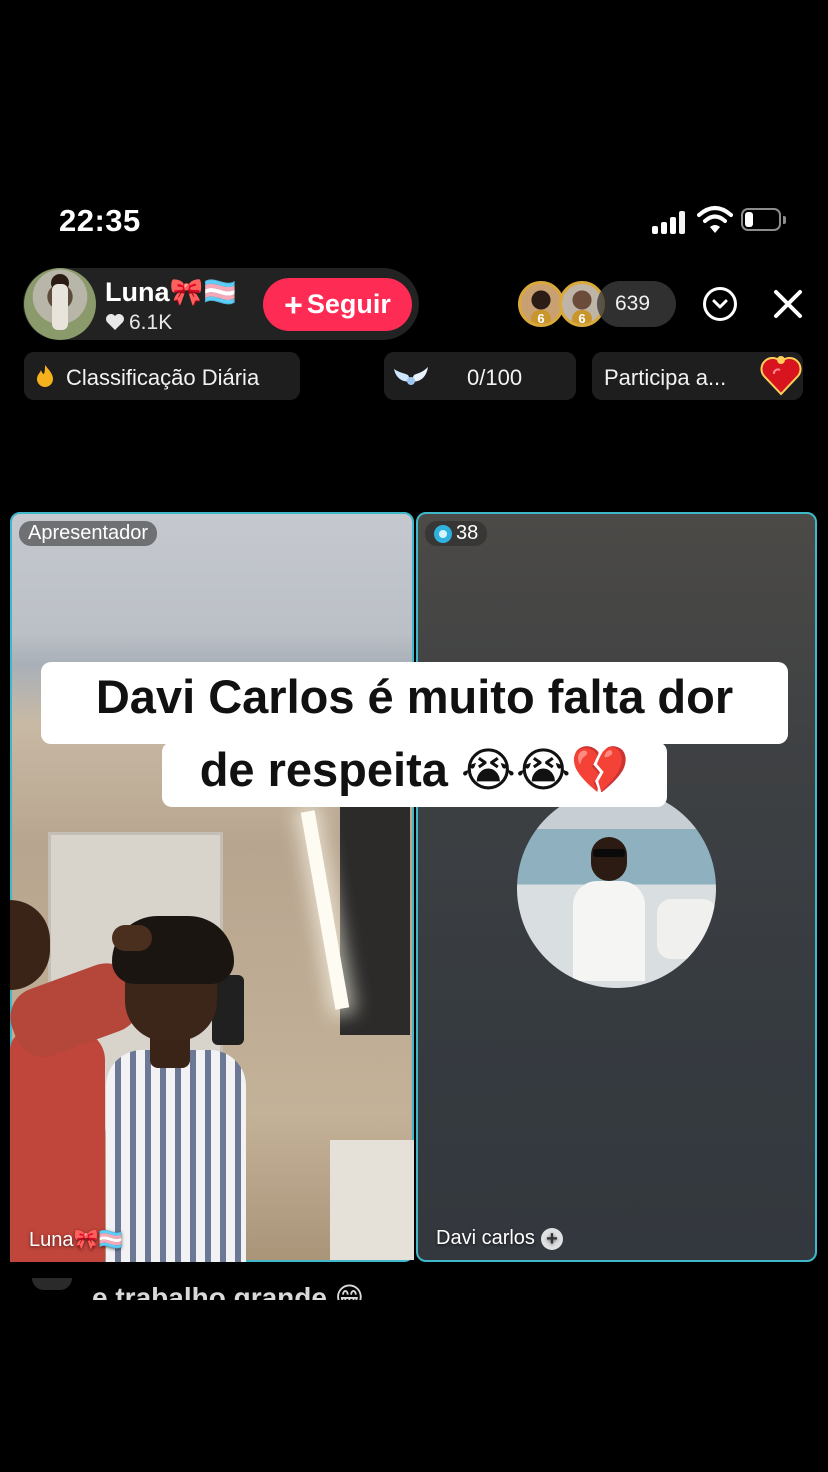  I want to click on wings-icon, so click(411, 376).